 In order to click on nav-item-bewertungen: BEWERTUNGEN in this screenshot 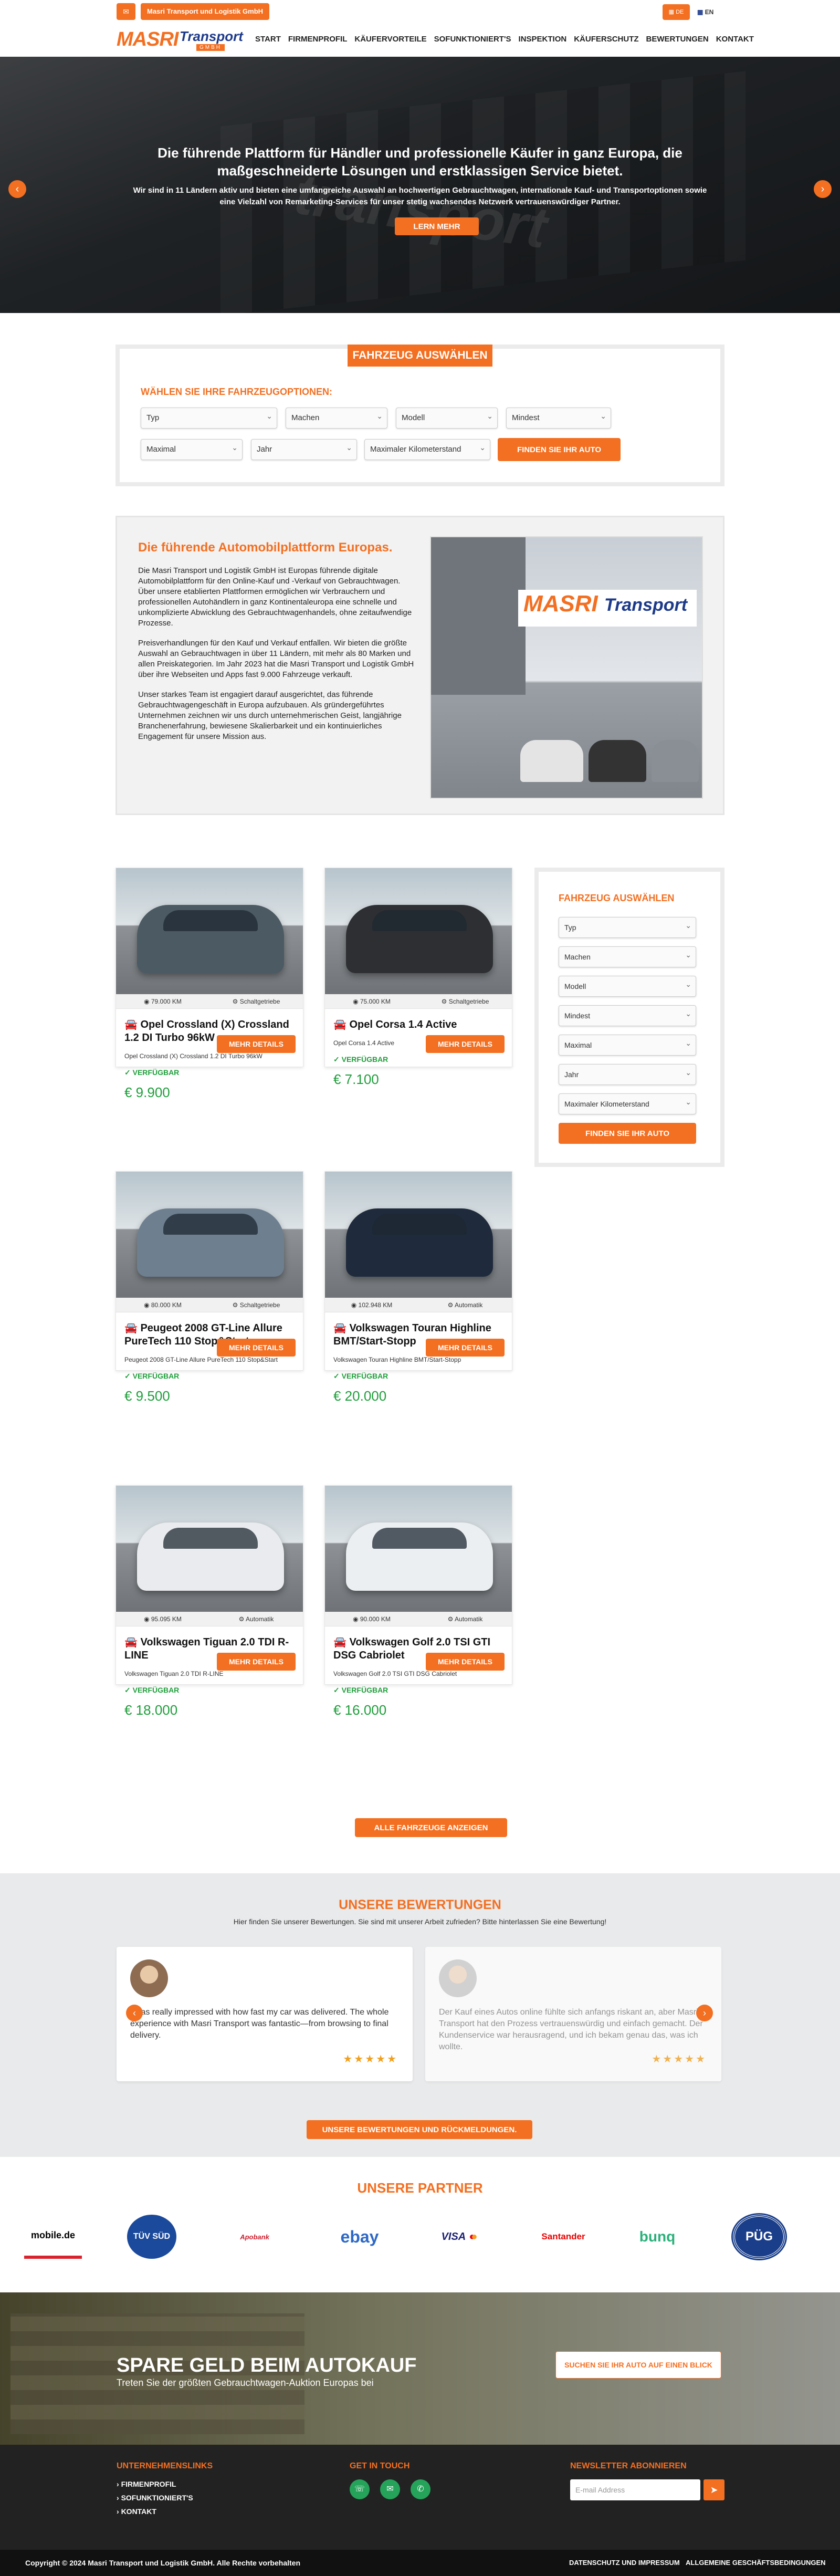, I will do `click(677, 39)`.